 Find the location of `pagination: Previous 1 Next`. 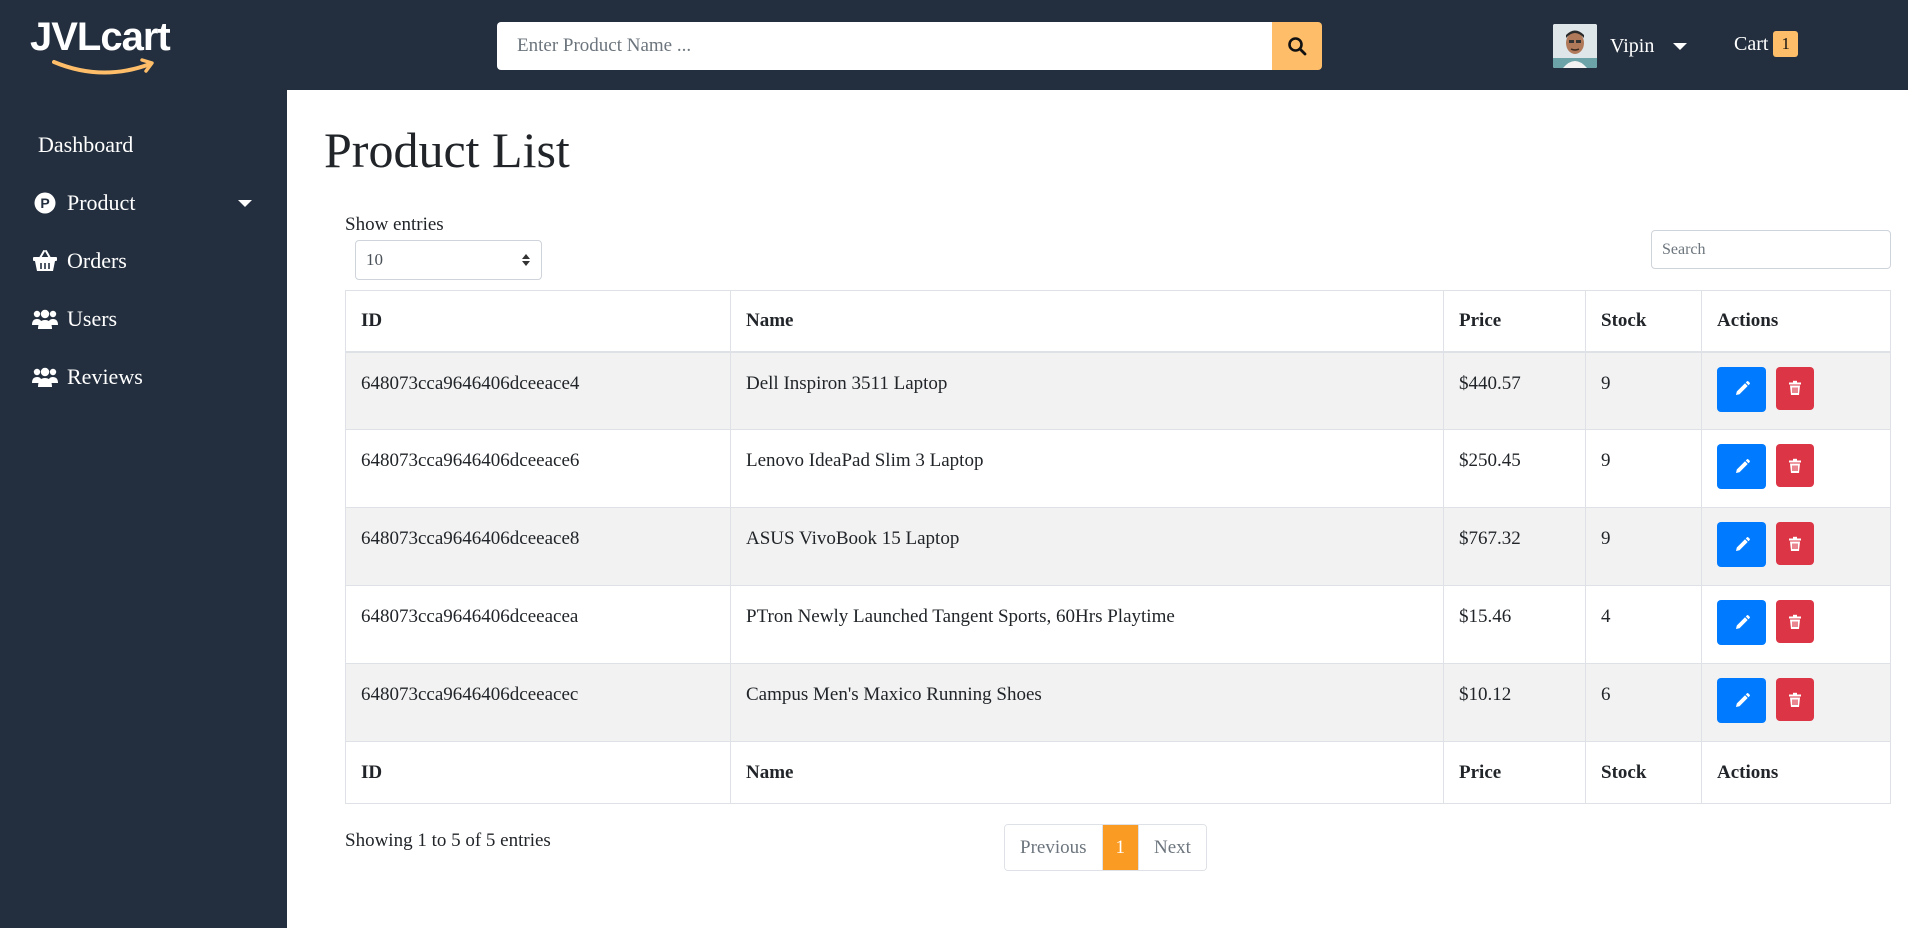

pagination: Previous 1 Next is located at coordinates (1105, 847).